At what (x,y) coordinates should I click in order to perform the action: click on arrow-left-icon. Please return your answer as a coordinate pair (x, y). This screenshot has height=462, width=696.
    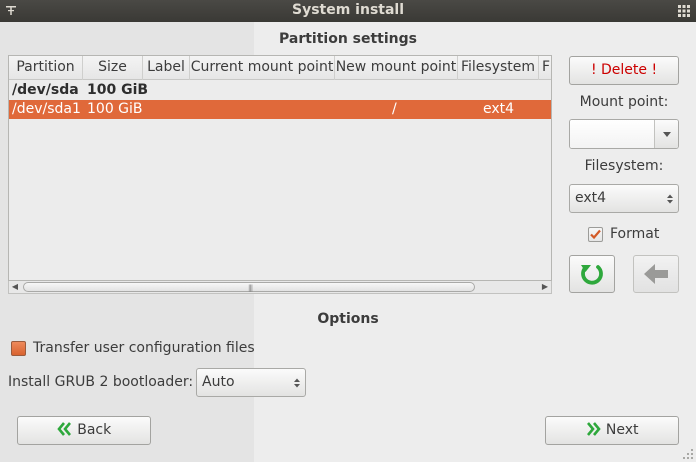
    Looking at the image, I should click on (656, 274).